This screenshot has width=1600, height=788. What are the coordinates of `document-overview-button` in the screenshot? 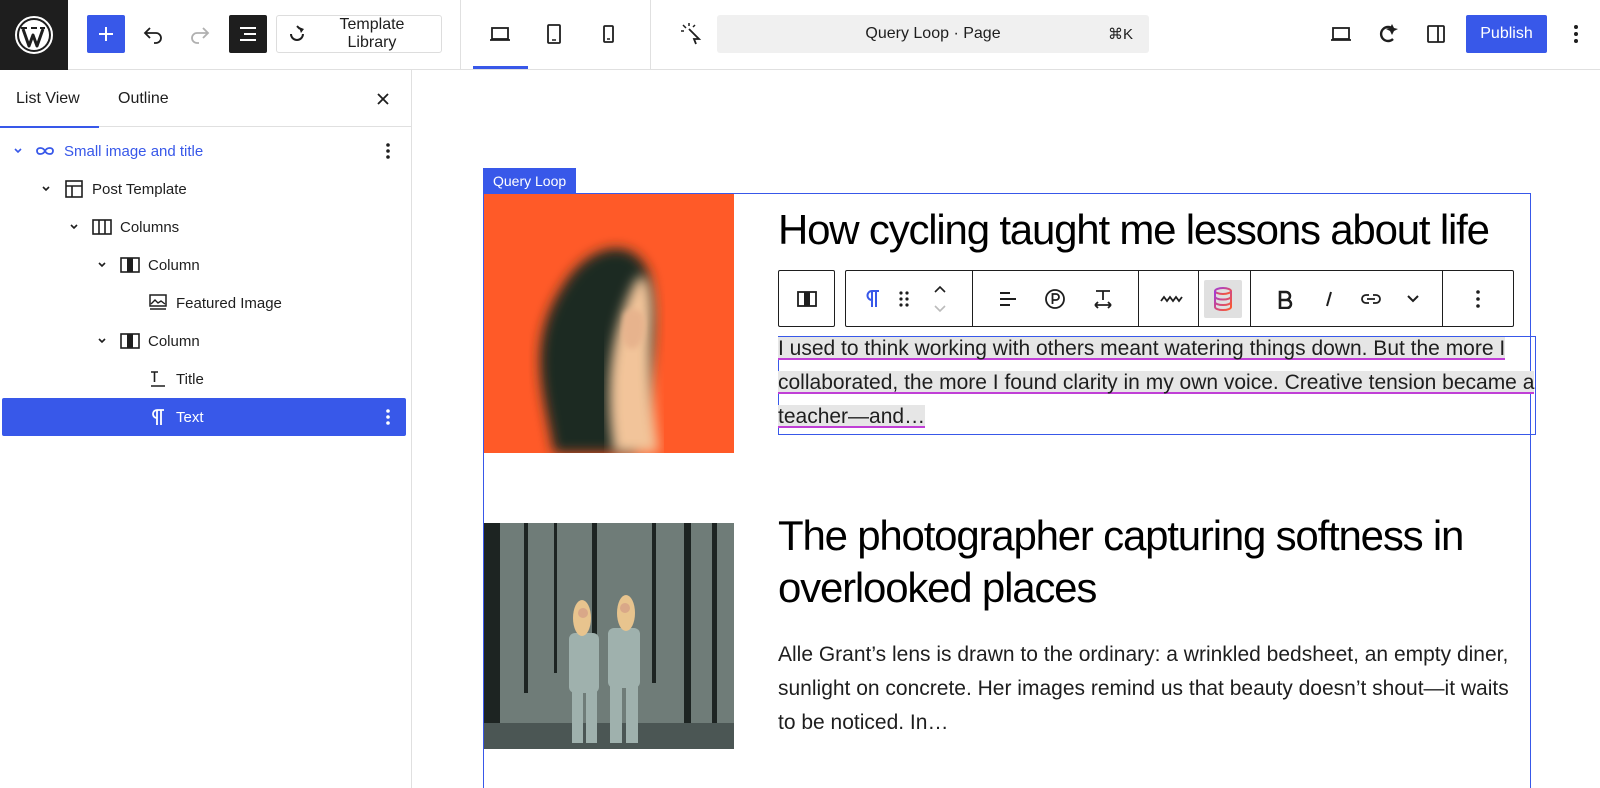 It's located at (248, 34).